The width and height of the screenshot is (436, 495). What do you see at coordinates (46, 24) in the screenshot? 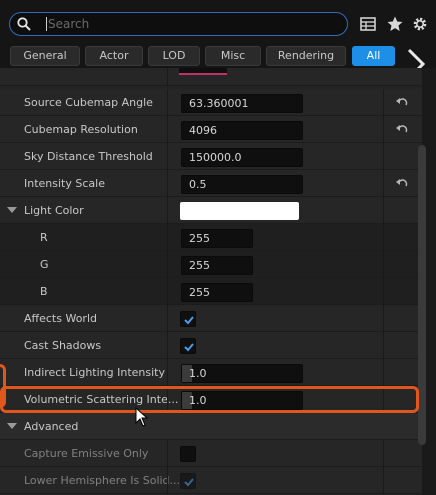
I see `text-caret` at bounding box center [46, 24].